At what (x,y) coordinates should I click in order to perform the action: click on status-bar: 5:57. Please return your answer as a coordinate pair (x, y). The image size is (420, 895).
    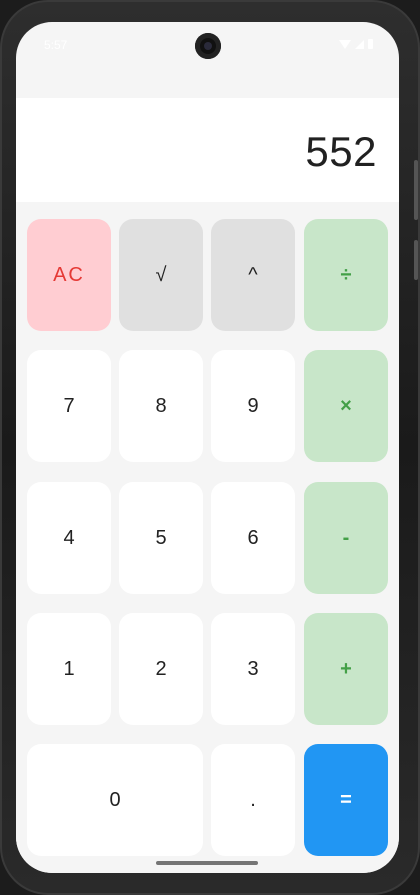
    Looking at the image, I should click on (207, 46).